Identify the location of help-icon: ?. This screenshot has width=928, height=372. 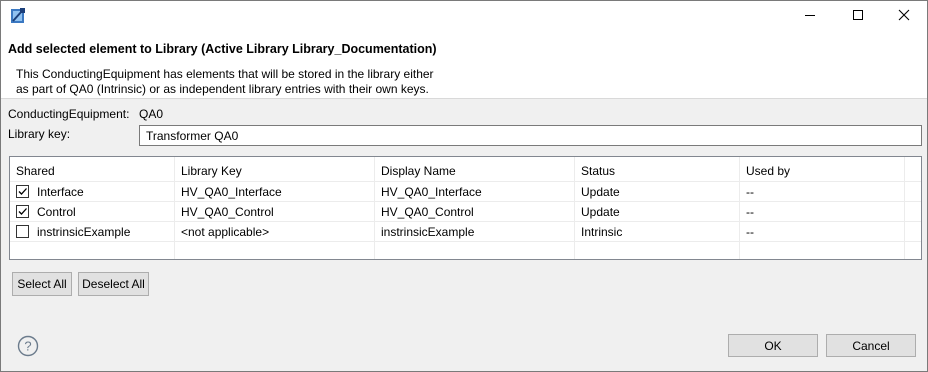
(28, 346).